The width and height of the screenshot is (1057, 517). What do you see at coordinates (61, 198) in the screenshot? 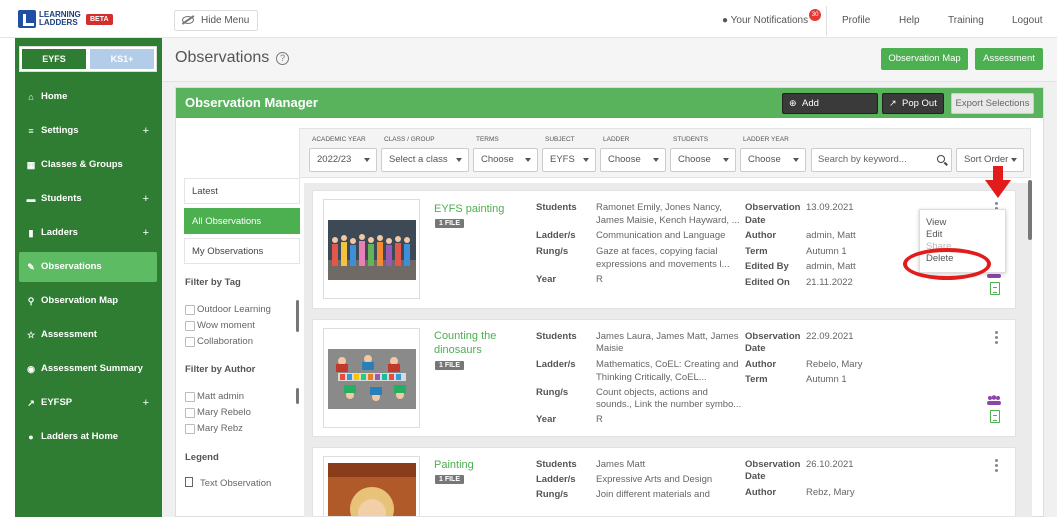
I see `sidebar-item-label: Students` at bounding box center [61, 198].